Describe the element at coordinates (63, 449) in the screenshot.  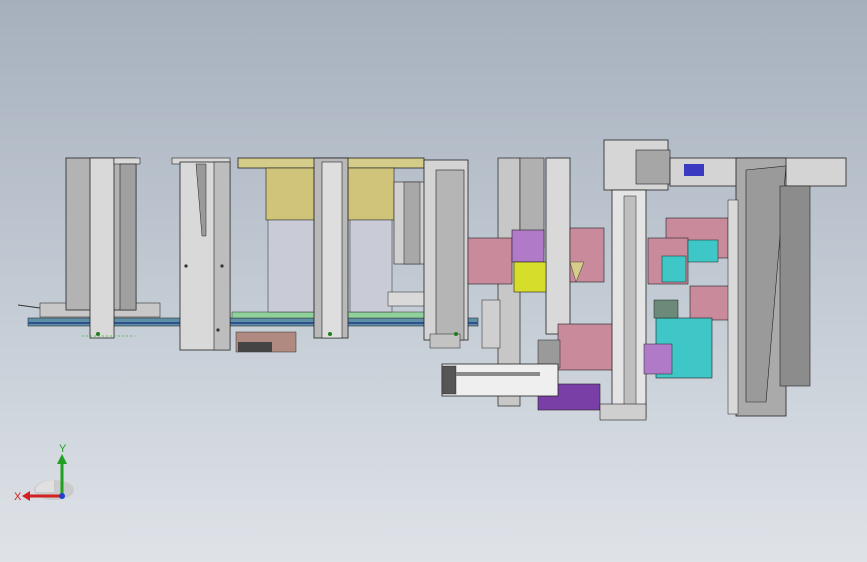
I see `y-axis-label: Y` at that location.